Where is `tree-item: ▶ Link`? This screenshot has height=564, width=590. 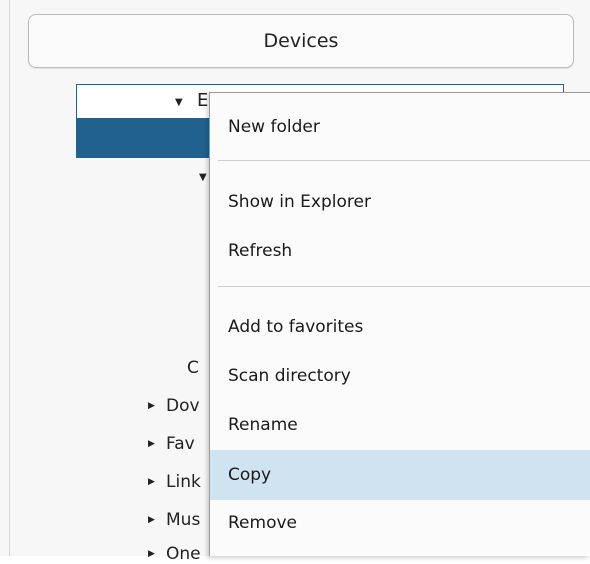
tree-item: ▶ Link is located at coordinates (174, 482).